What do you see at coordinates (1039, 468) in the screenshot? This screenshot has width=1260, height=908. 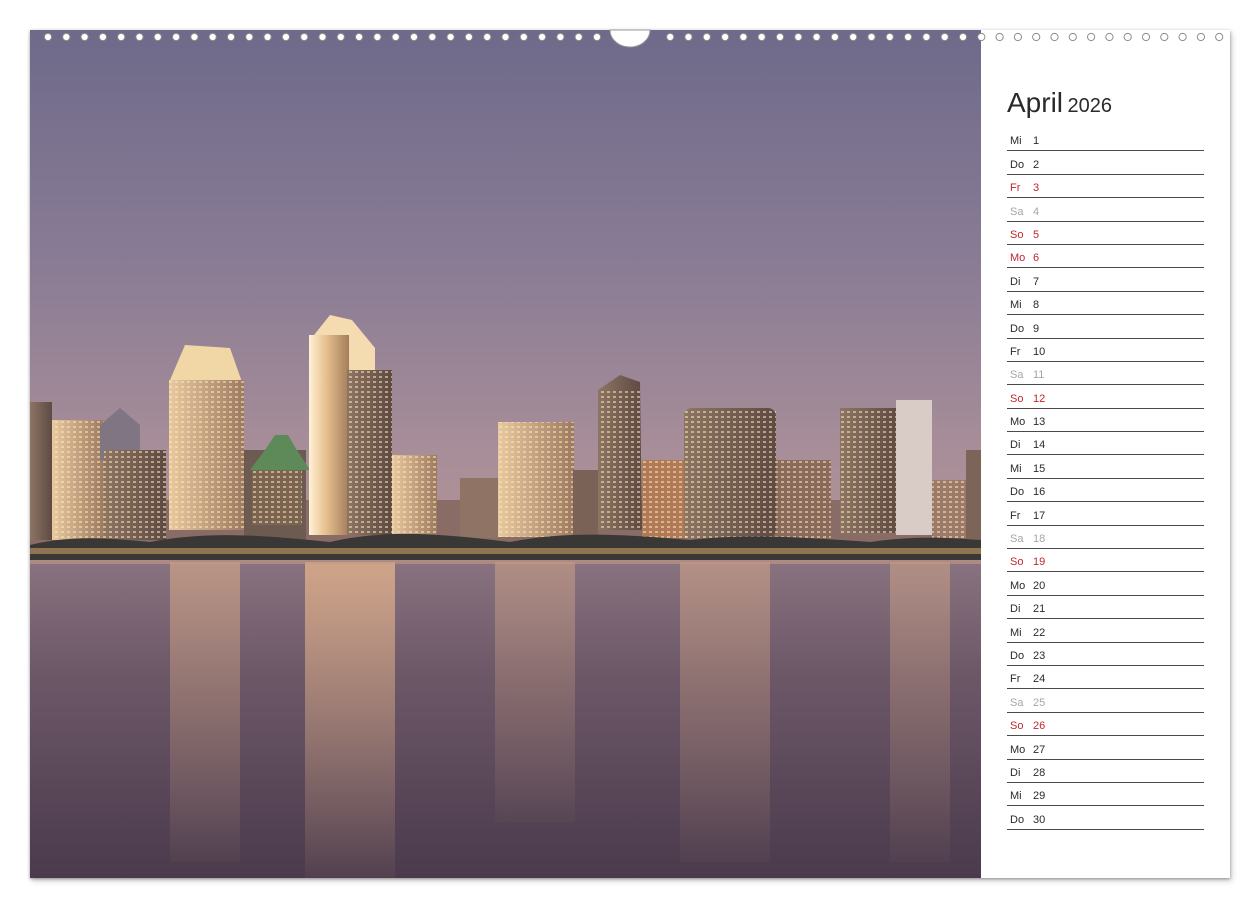 I see `day-number: 15` at bounding box center [1039, 468].